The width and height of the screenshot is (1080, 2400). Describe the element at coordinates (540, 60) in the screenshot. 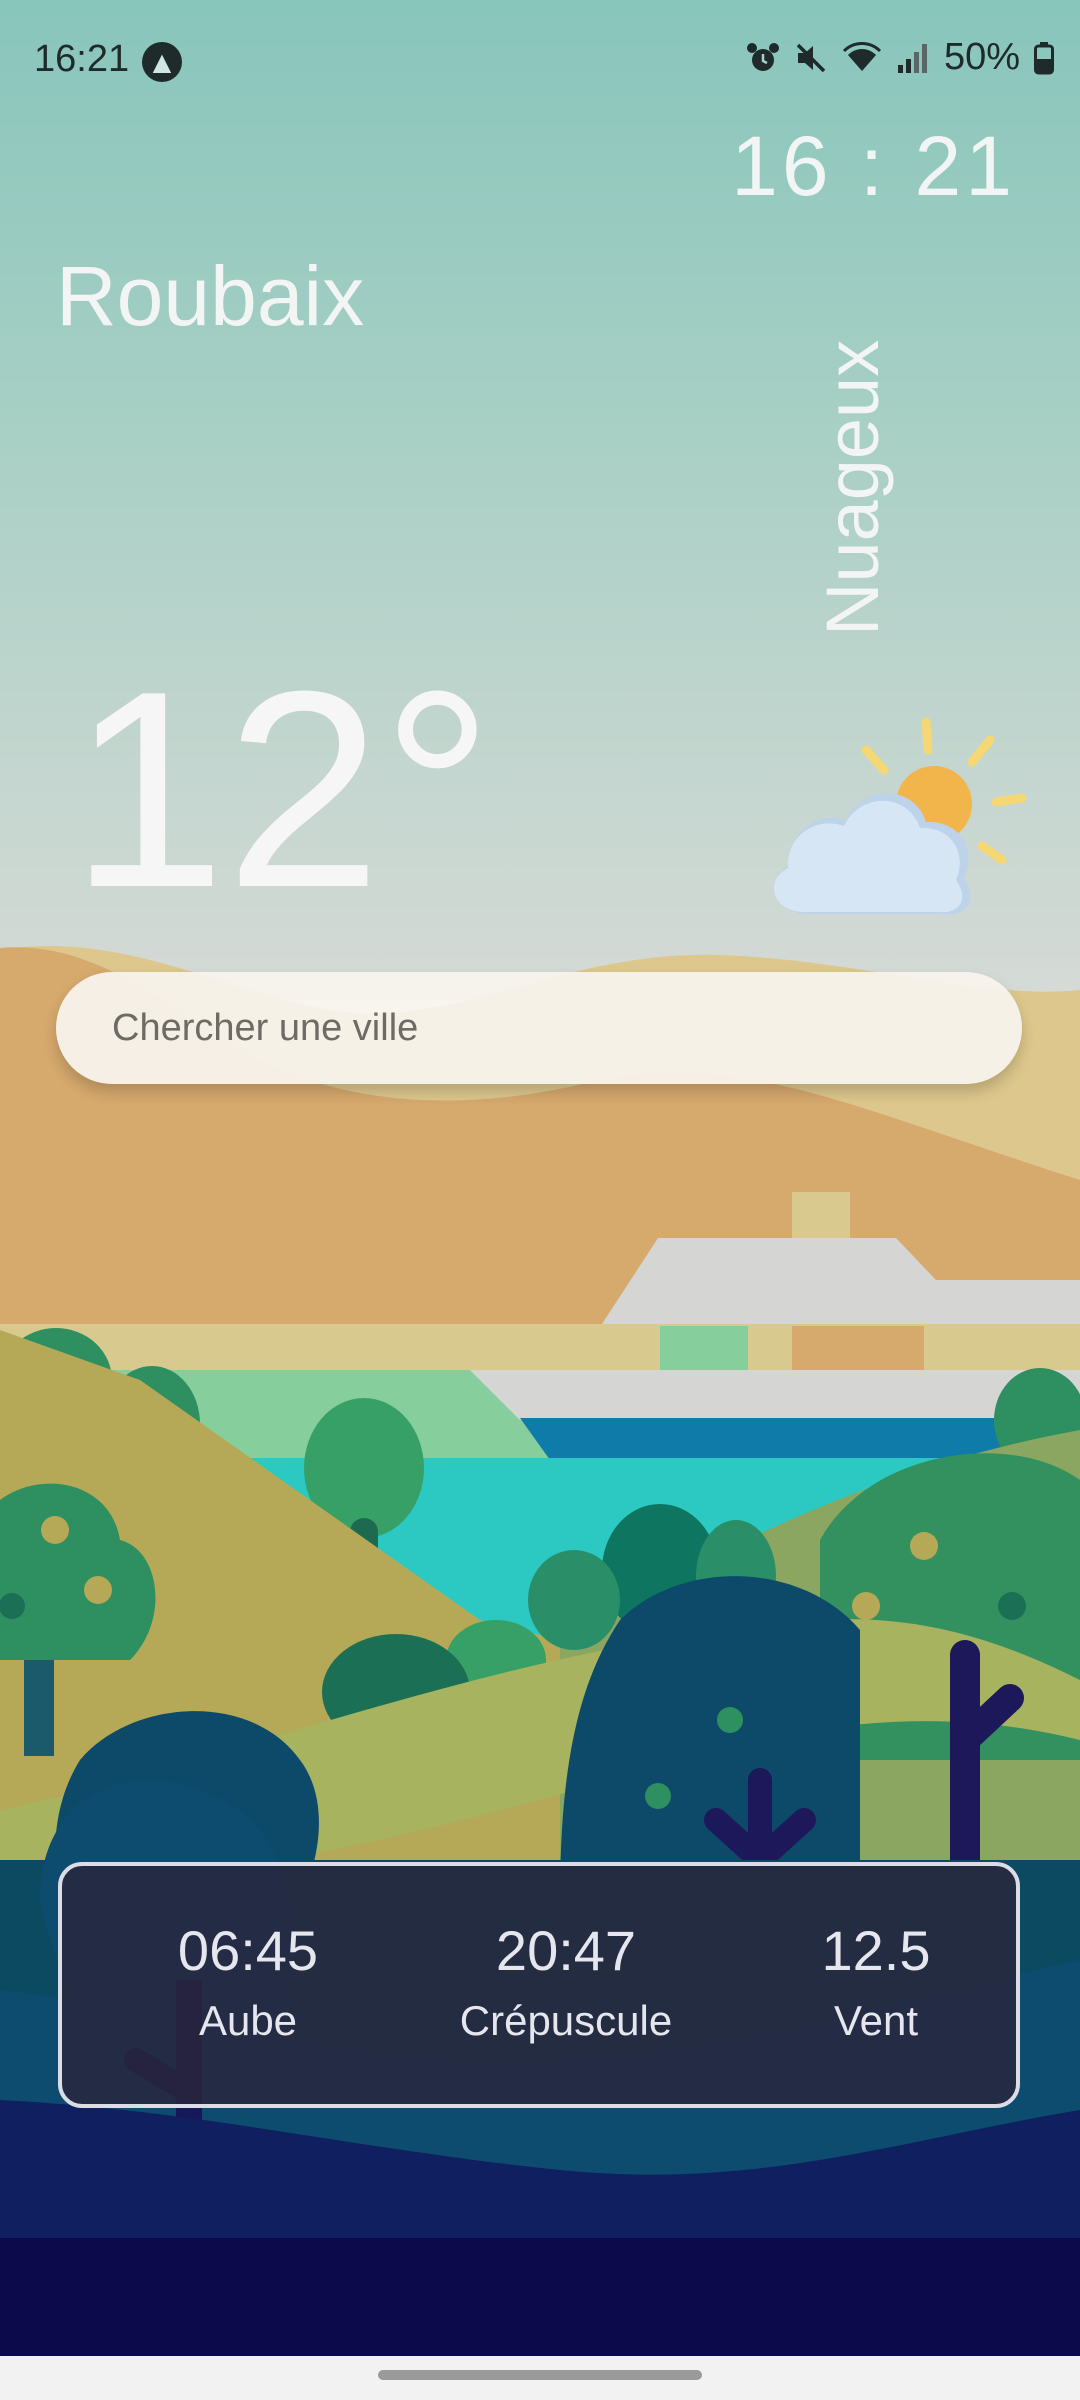

I see `status-bar: 16:21 ▲ 50%` at that location.